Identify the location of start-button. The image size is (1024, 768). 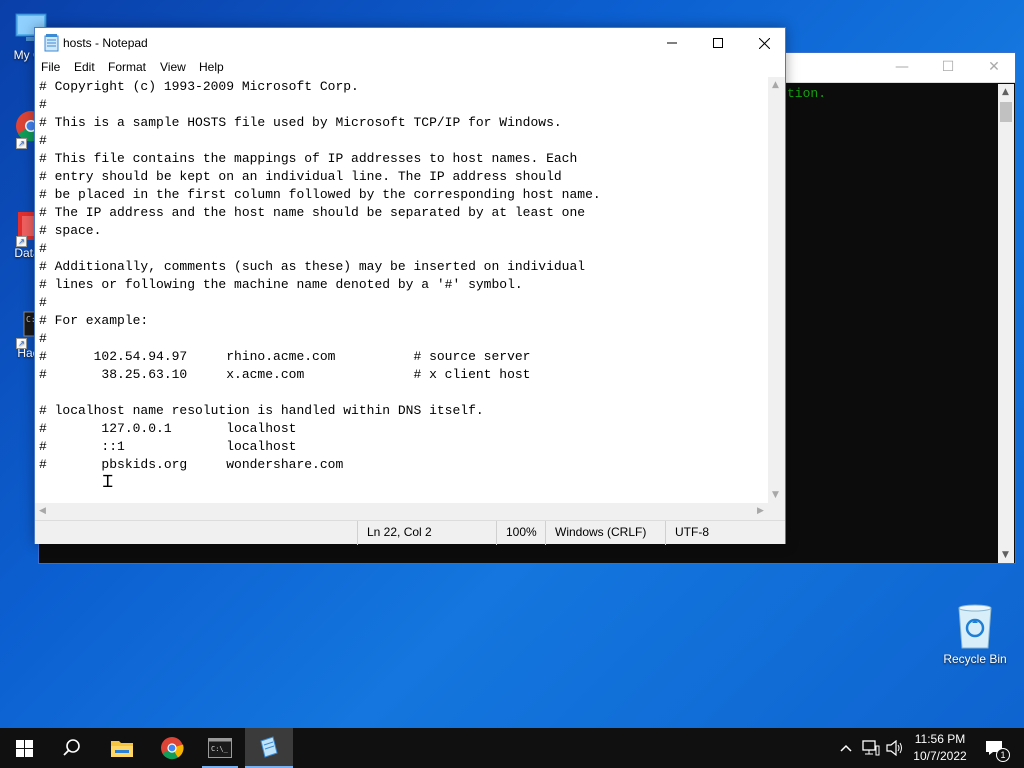
(24, 748).